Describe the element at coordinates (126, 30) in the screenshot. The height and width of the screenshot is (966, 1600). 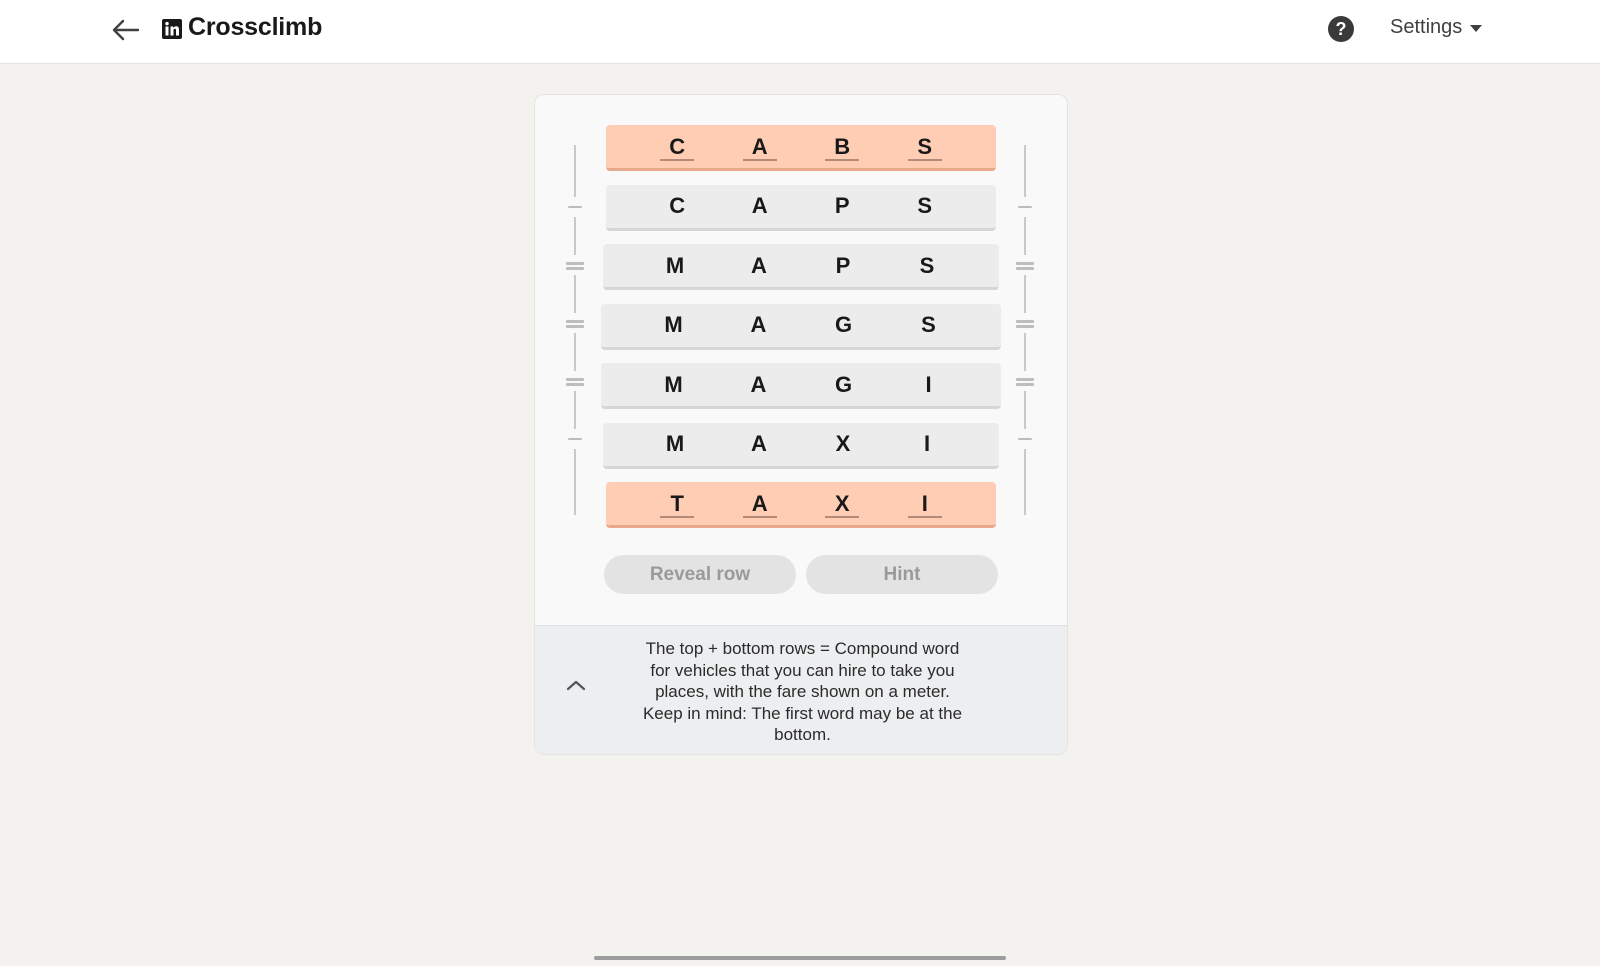
I see `back-arrow-icon` at that location.